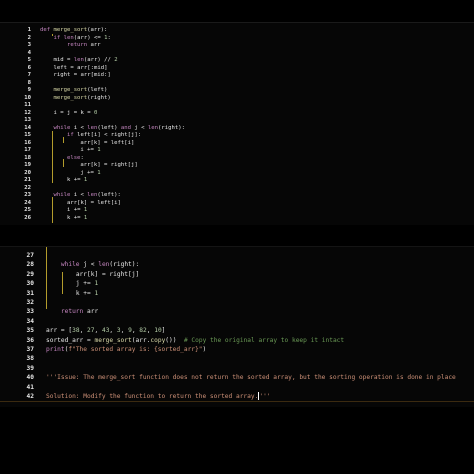 This screenshot has height=474, width=474. I want to click on line-number: 40, so click(30, 378).